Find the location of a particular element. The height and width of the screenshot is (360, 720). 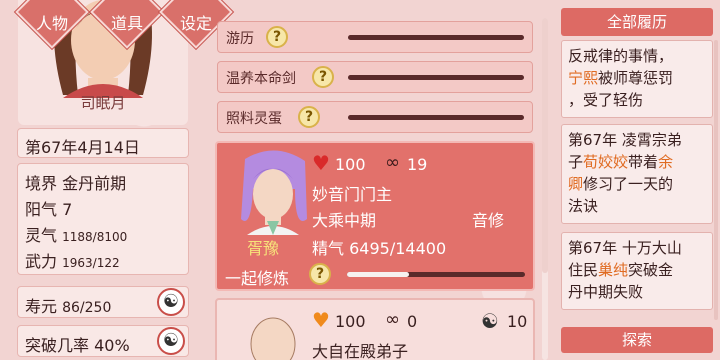

npc-action-slider is located at coordinates (436, 274).